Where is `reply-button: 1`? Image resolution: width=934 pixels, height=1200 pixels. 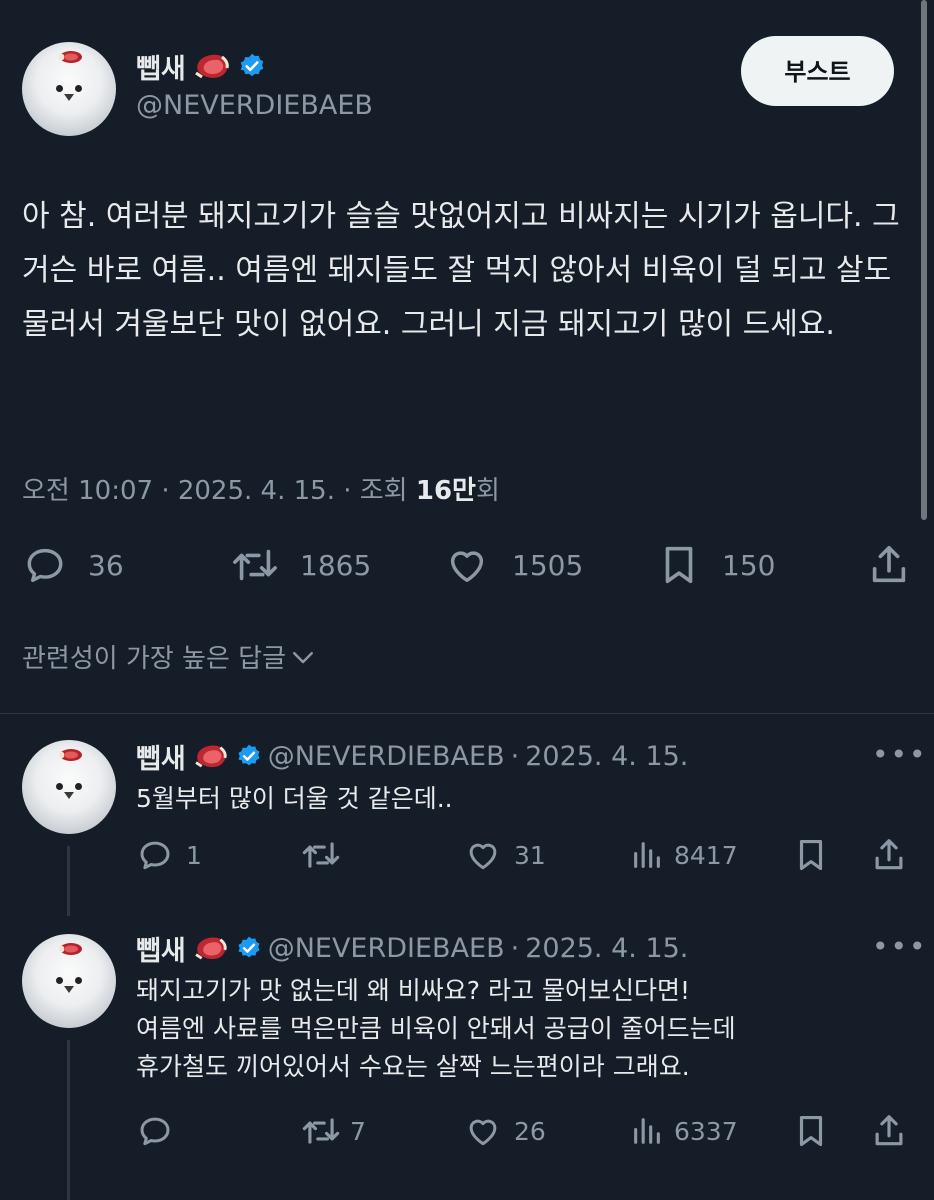
reply-button: 1 is located at coordinates (169, 855).